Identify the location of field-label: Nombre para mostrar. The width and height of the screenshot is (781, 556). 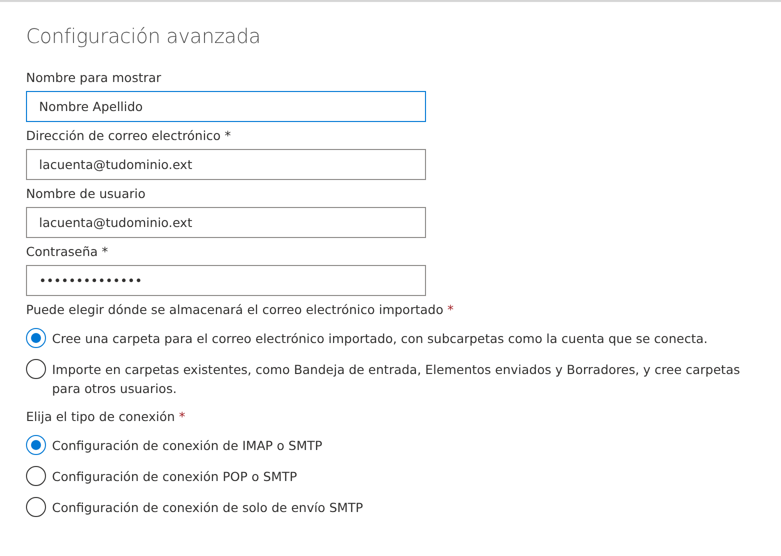
(94, 78).